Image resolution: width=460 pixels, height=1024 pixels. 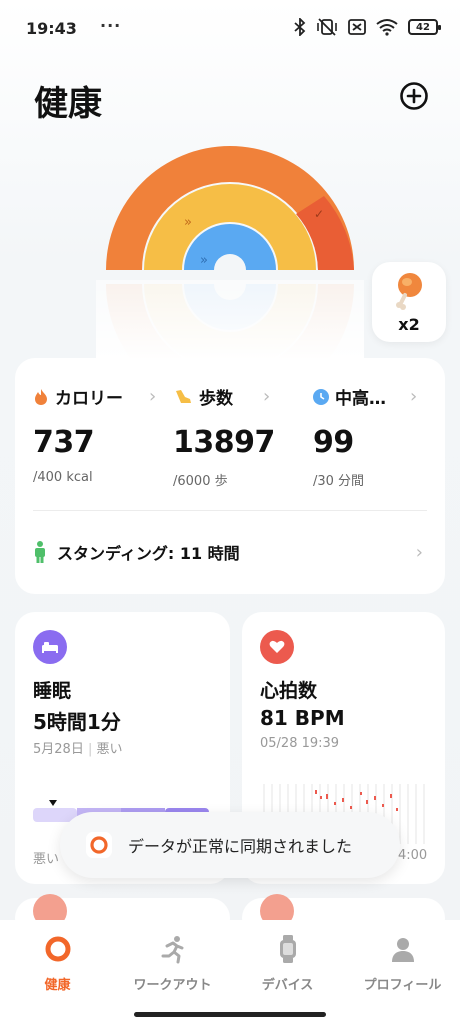 What do you see at coordinates (289, 691) in the screenshot?
I see `heart-title: 心拍数` at bounding box center [289, 691].